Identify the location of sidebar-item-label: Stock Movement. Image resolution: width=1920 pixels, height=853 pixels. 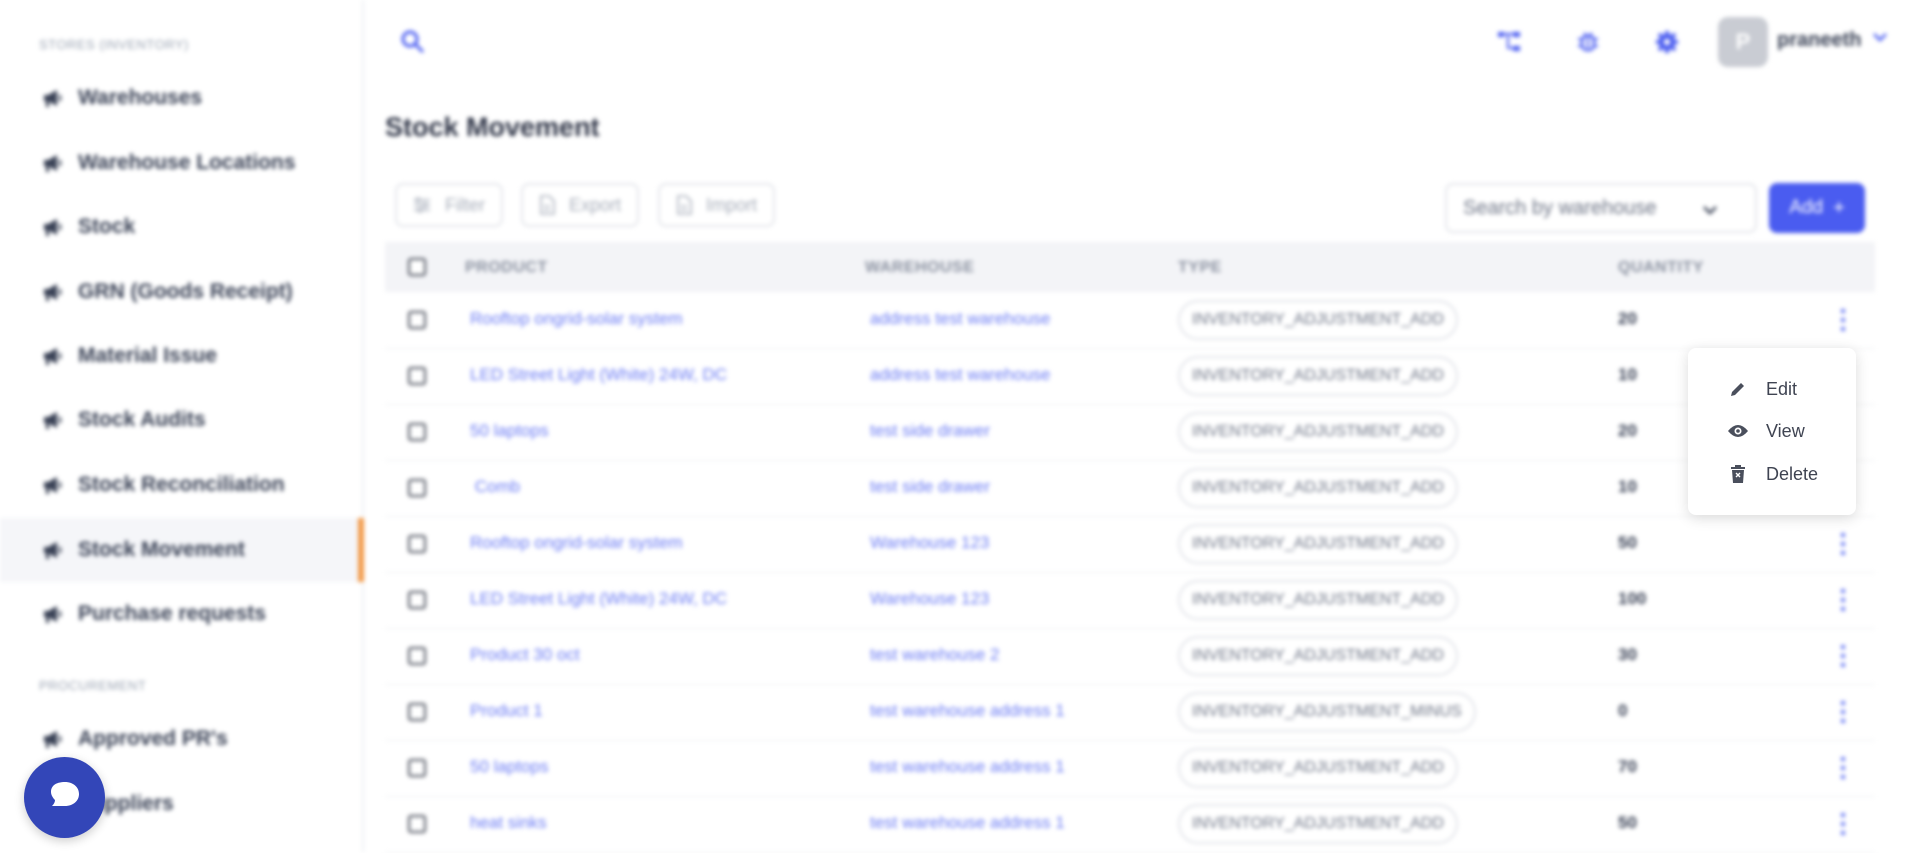
(161, 549).